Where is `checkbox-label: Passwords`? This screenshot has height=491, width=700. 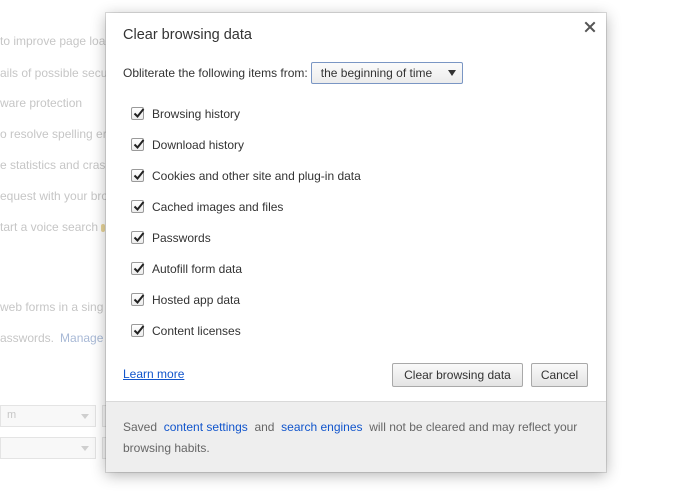
checkbox-label: Passwords is located at coordinates (181, 237).